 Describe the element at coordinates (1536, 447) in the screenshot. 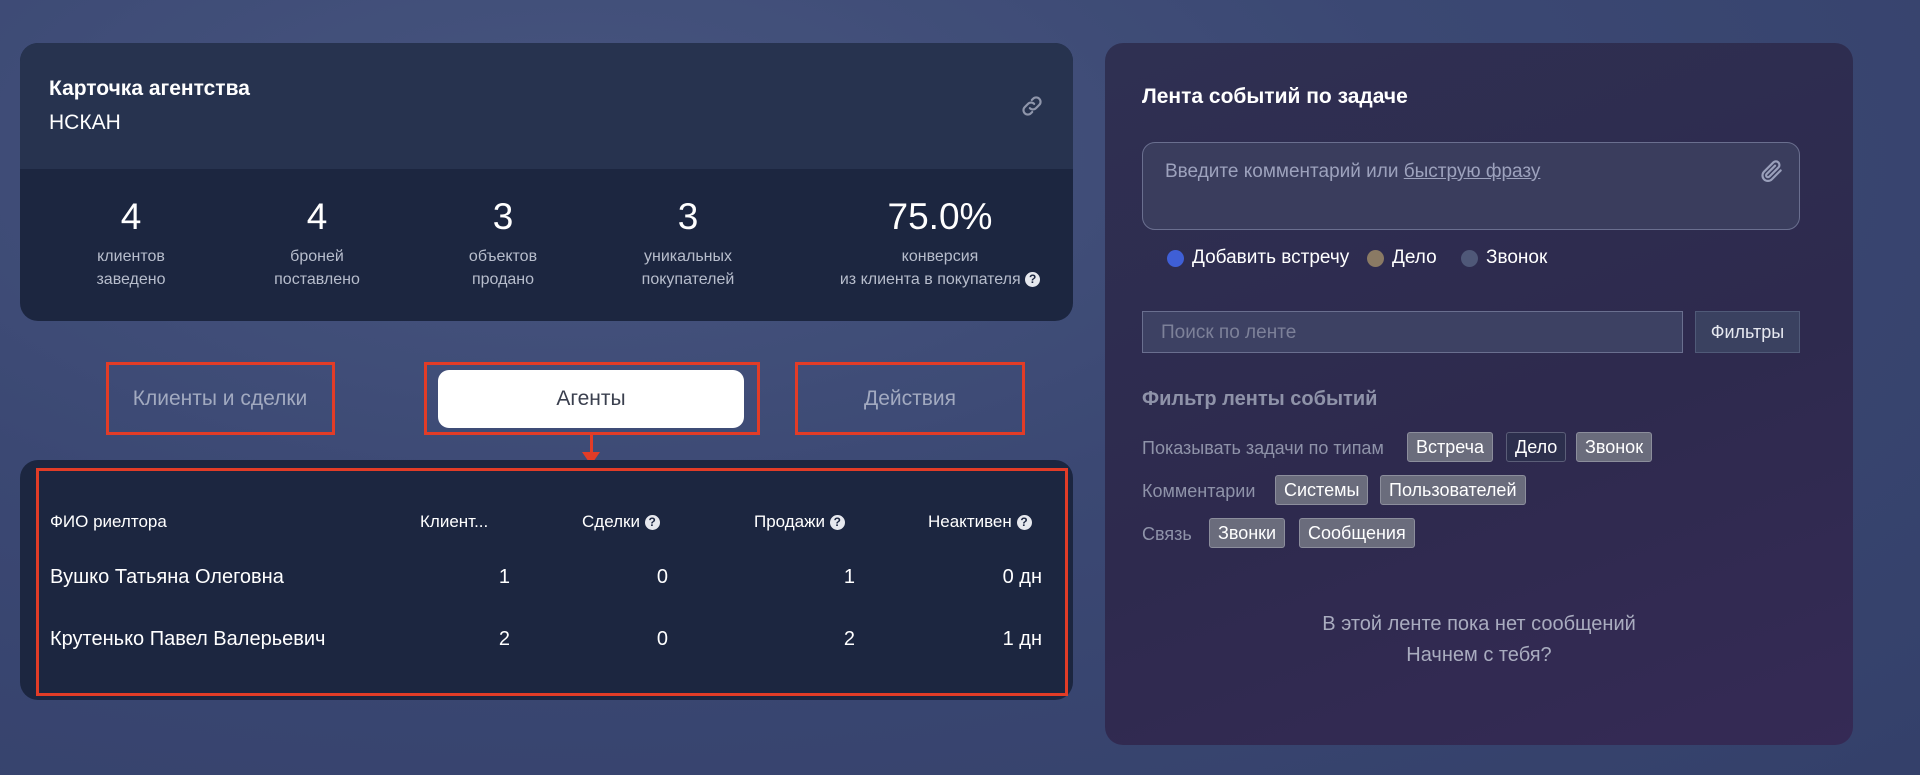

I see `chip-task: Дело` at that location.